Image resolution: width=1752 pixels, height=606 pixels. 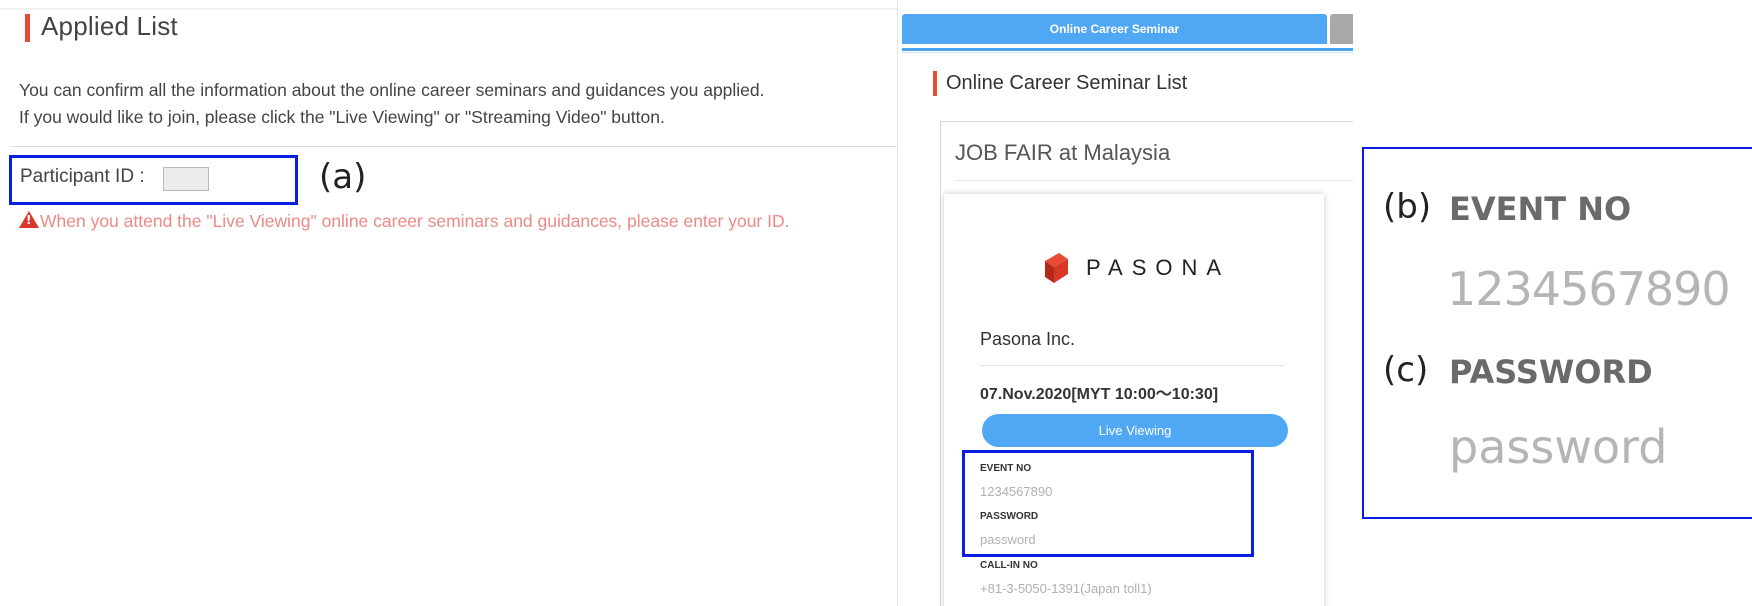 I want to click on job-fair-divider, so click(x=1154, y=180).